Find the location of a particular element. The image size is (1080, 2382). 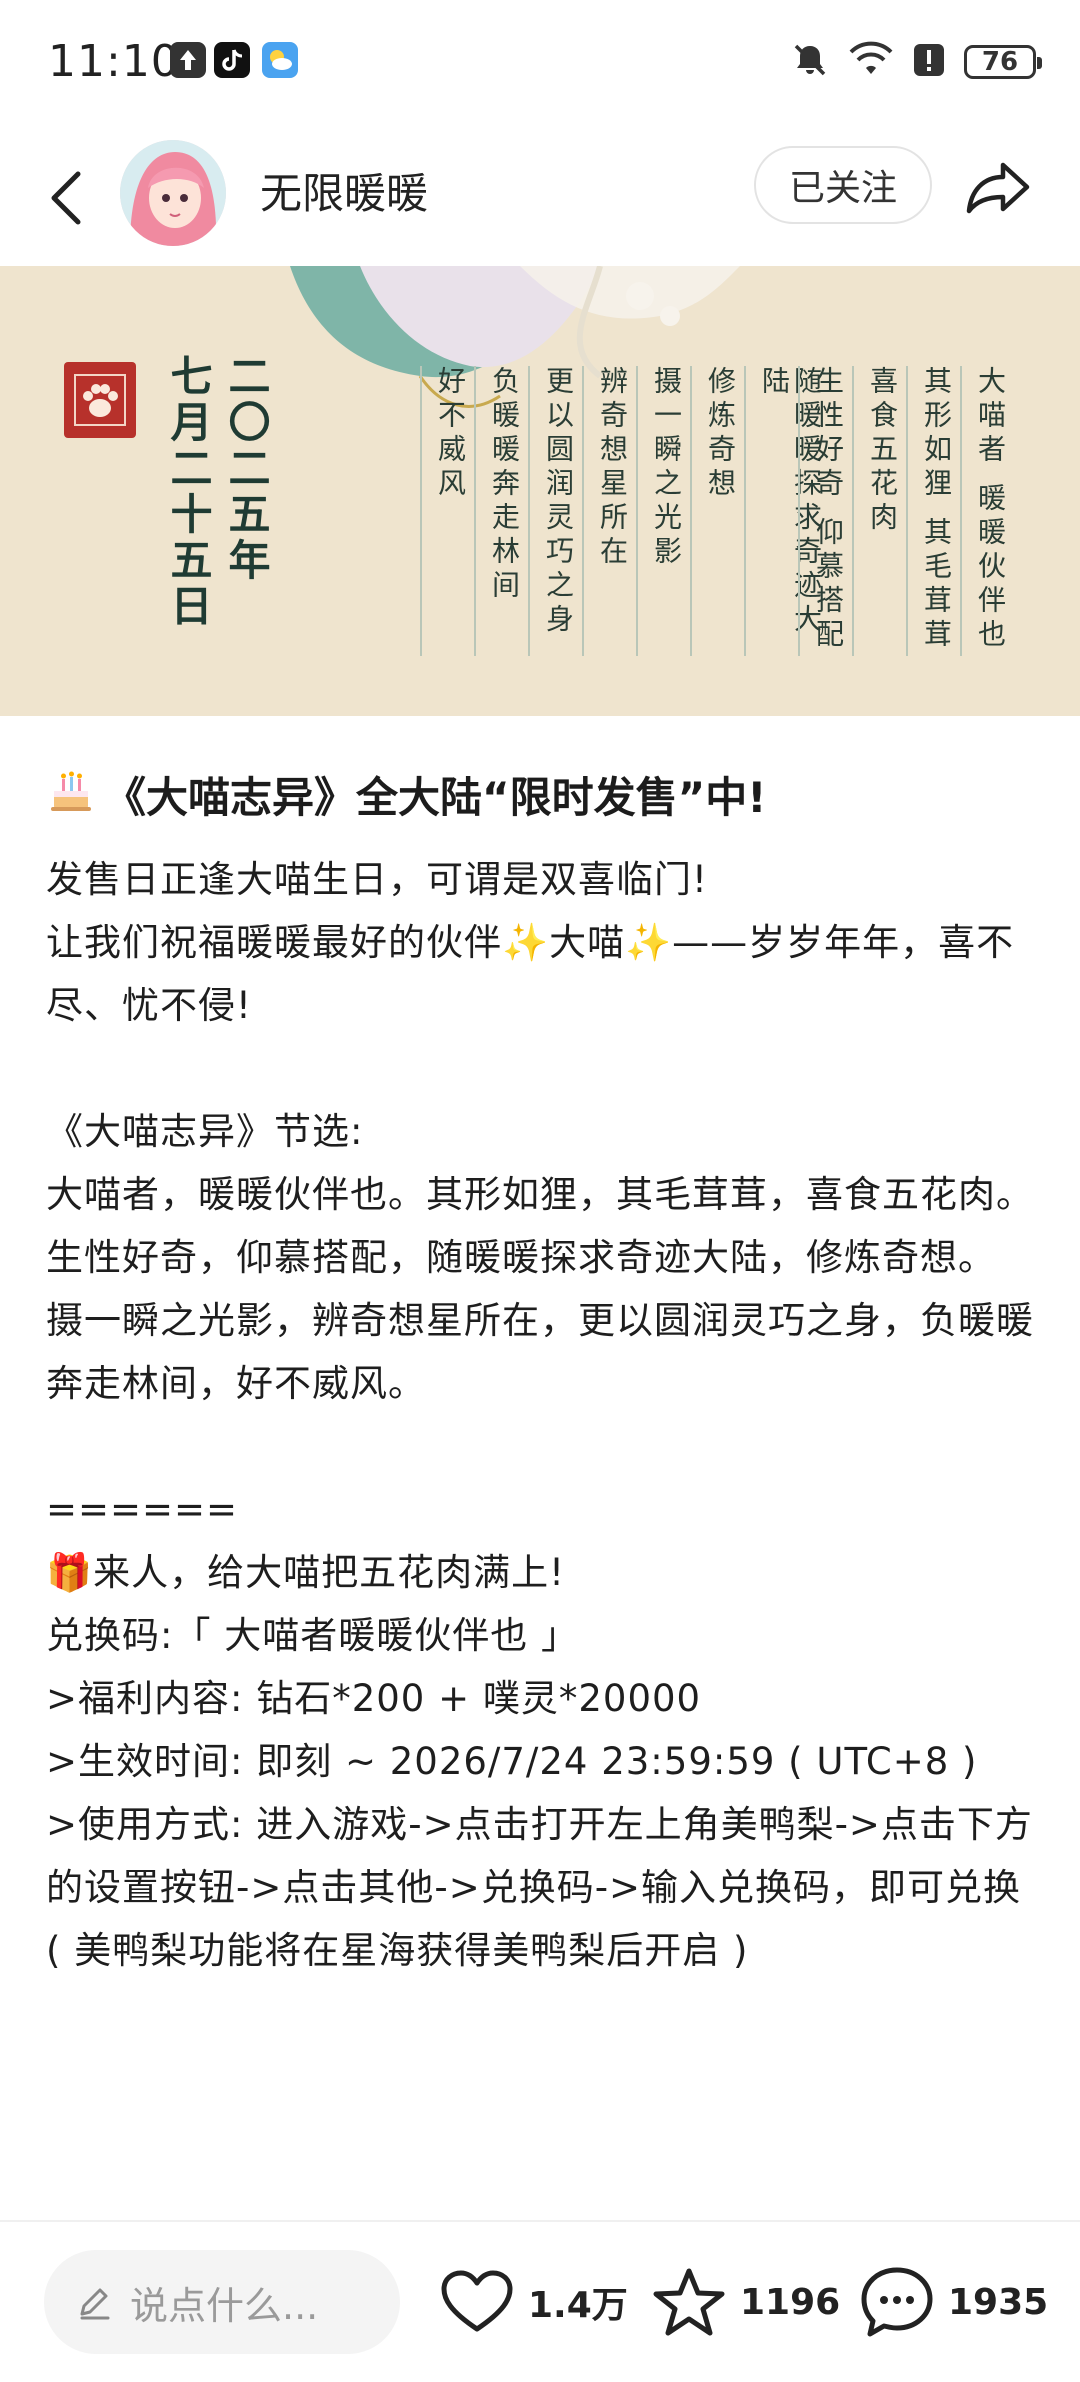

body-paragraph: 发售日正逢大喵生日，可谓是双喜临门! is located at coordinates (377, 879).